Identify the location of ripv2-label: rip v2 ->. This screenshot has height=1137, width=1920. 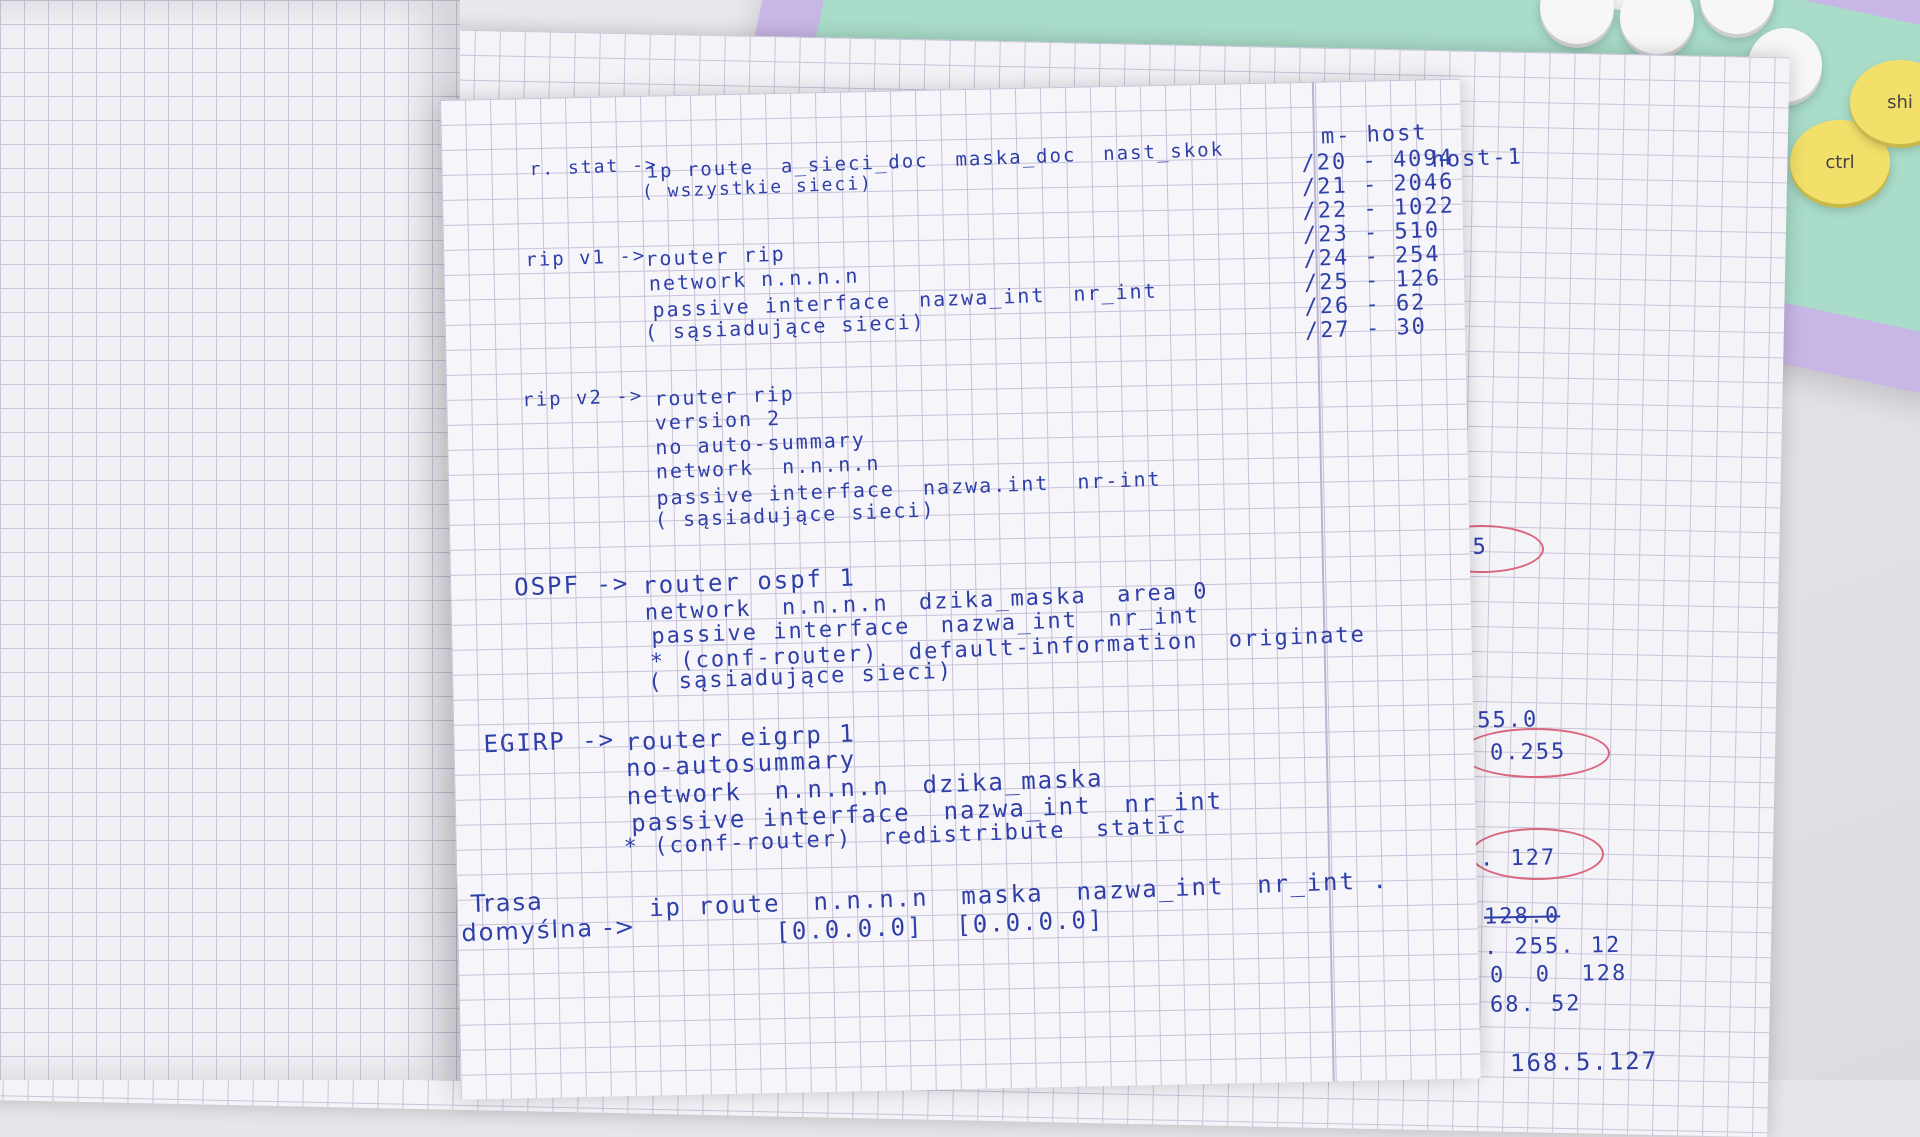
(582, 398).